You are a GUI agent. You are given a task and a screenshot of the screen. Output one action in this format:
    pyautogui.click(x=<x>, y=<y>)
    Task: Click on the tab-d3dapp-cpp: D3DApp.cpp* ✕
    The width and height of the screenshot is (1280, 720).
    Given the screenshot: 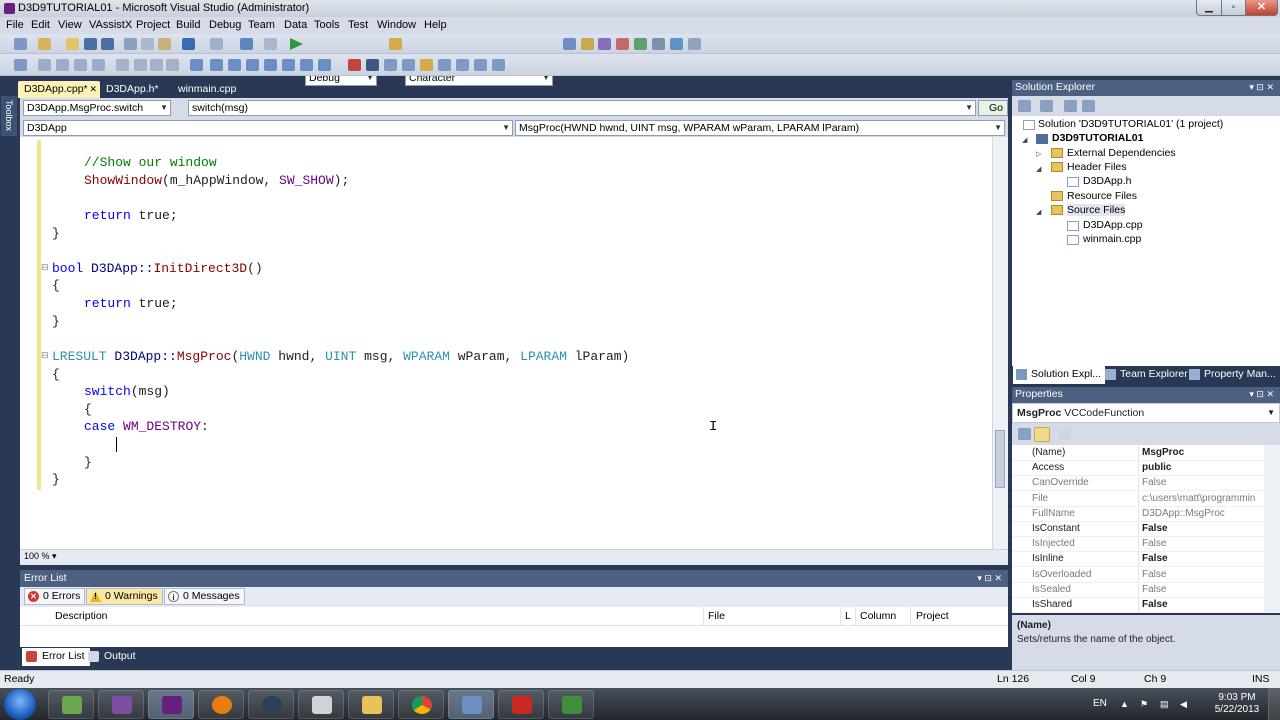 What is the action you would take?
    pyautogui.click(x=59, y=89)
    